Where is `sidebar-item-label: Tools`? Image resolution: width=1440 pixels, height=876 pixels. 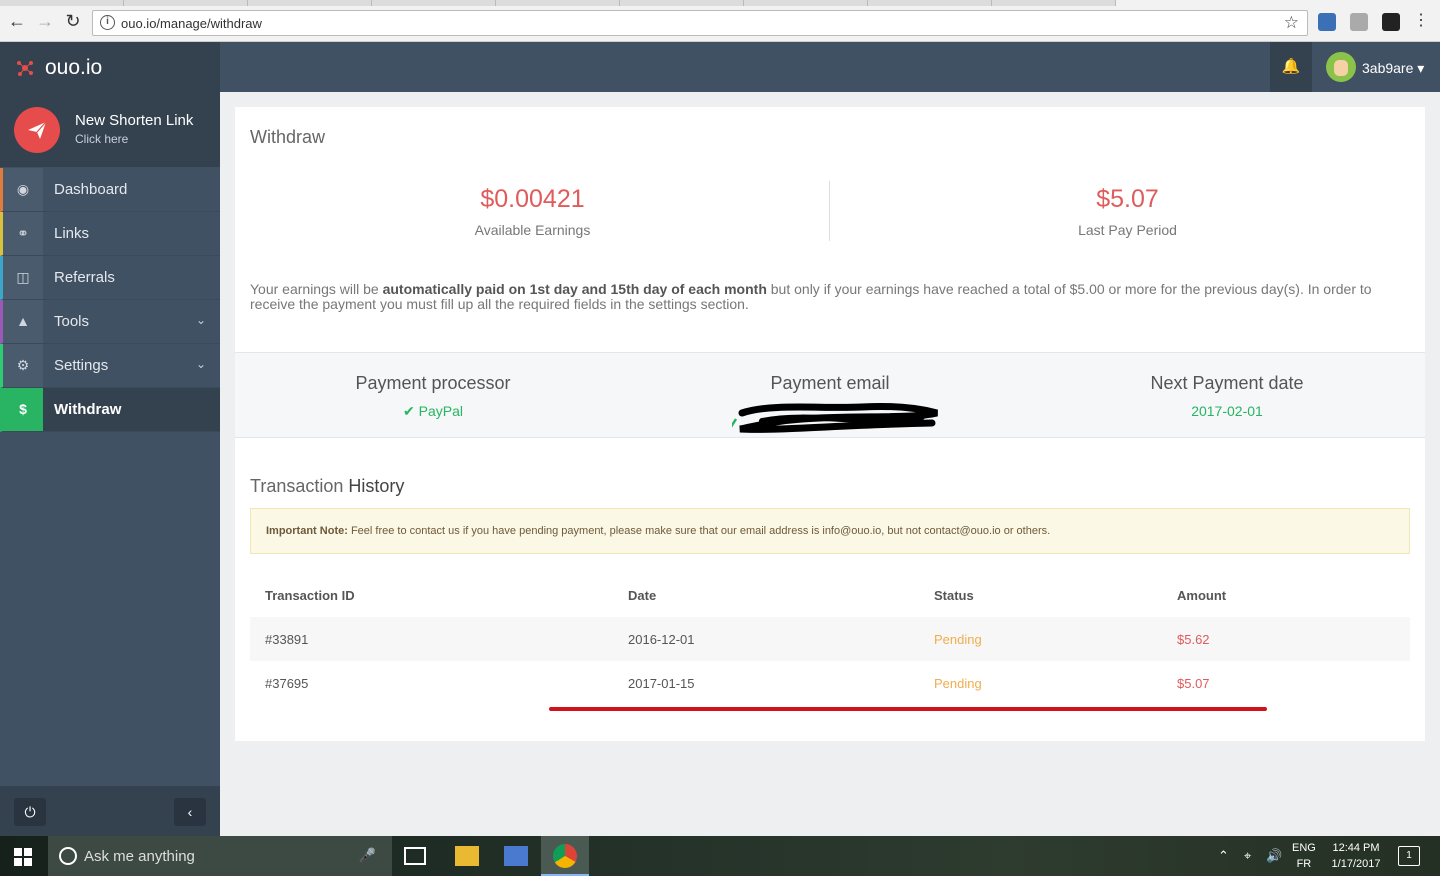
sidebar-item-label: Tools is located at coordinates (72, 321).